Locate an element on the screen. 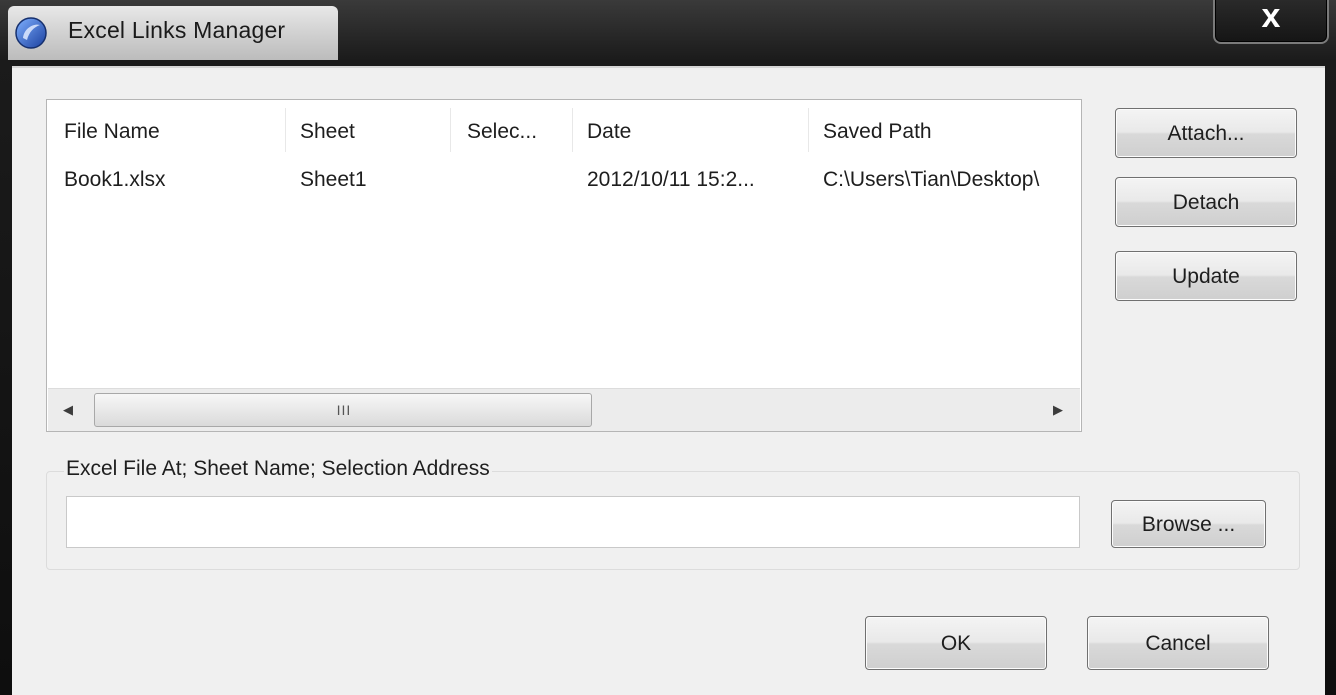 The width and height of the screenshot is (1336, 695). window-title: Excel Links Manager is located at coordinates (177, 30).